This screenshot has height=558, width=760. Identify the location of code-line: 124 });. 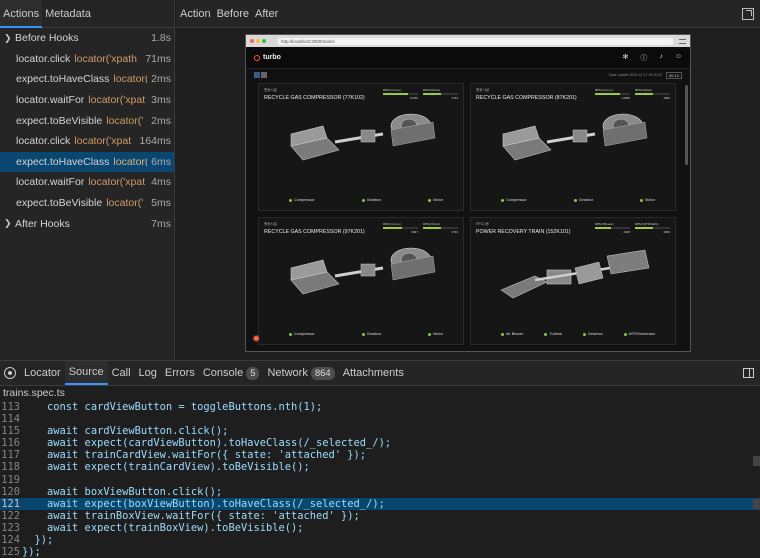
(380, 540).